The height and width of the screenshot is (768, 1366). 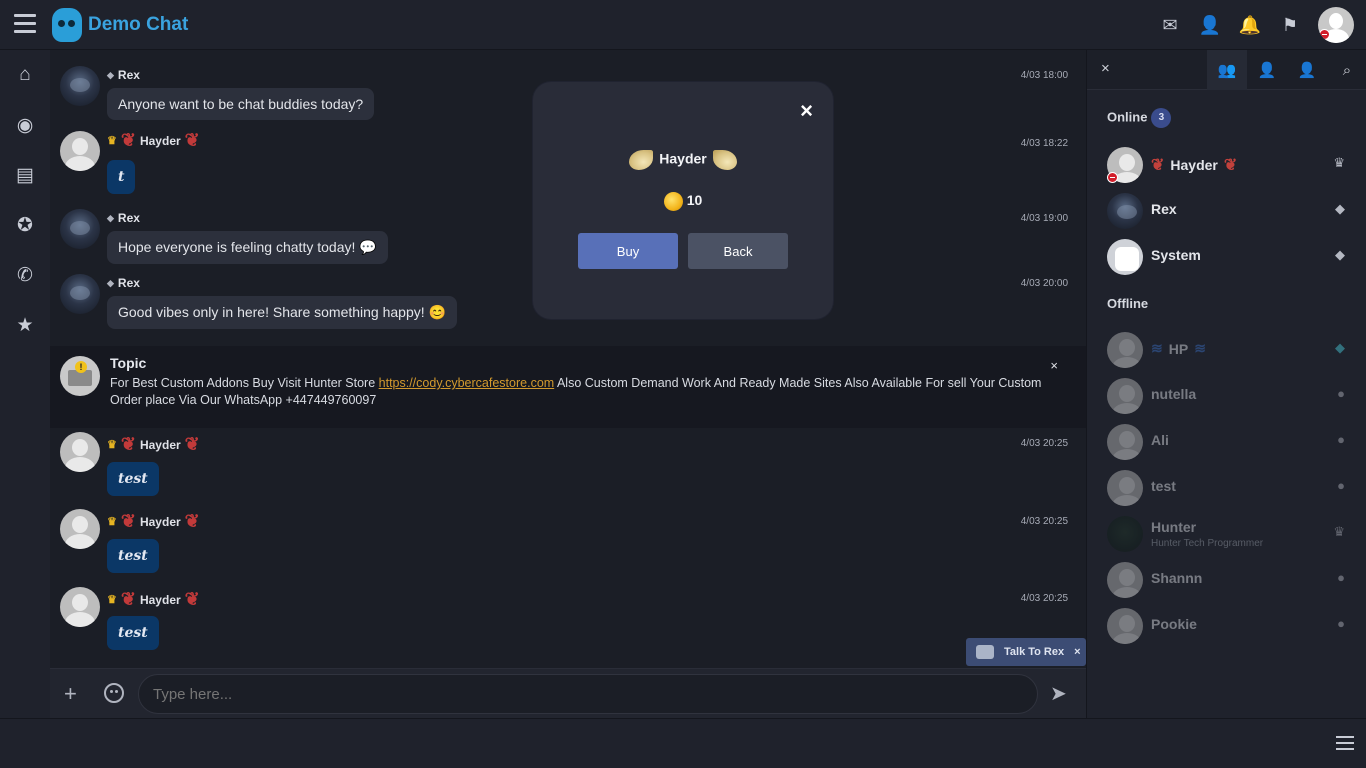 I want to click on news-icon: ▤, so click(x=25, y=175).